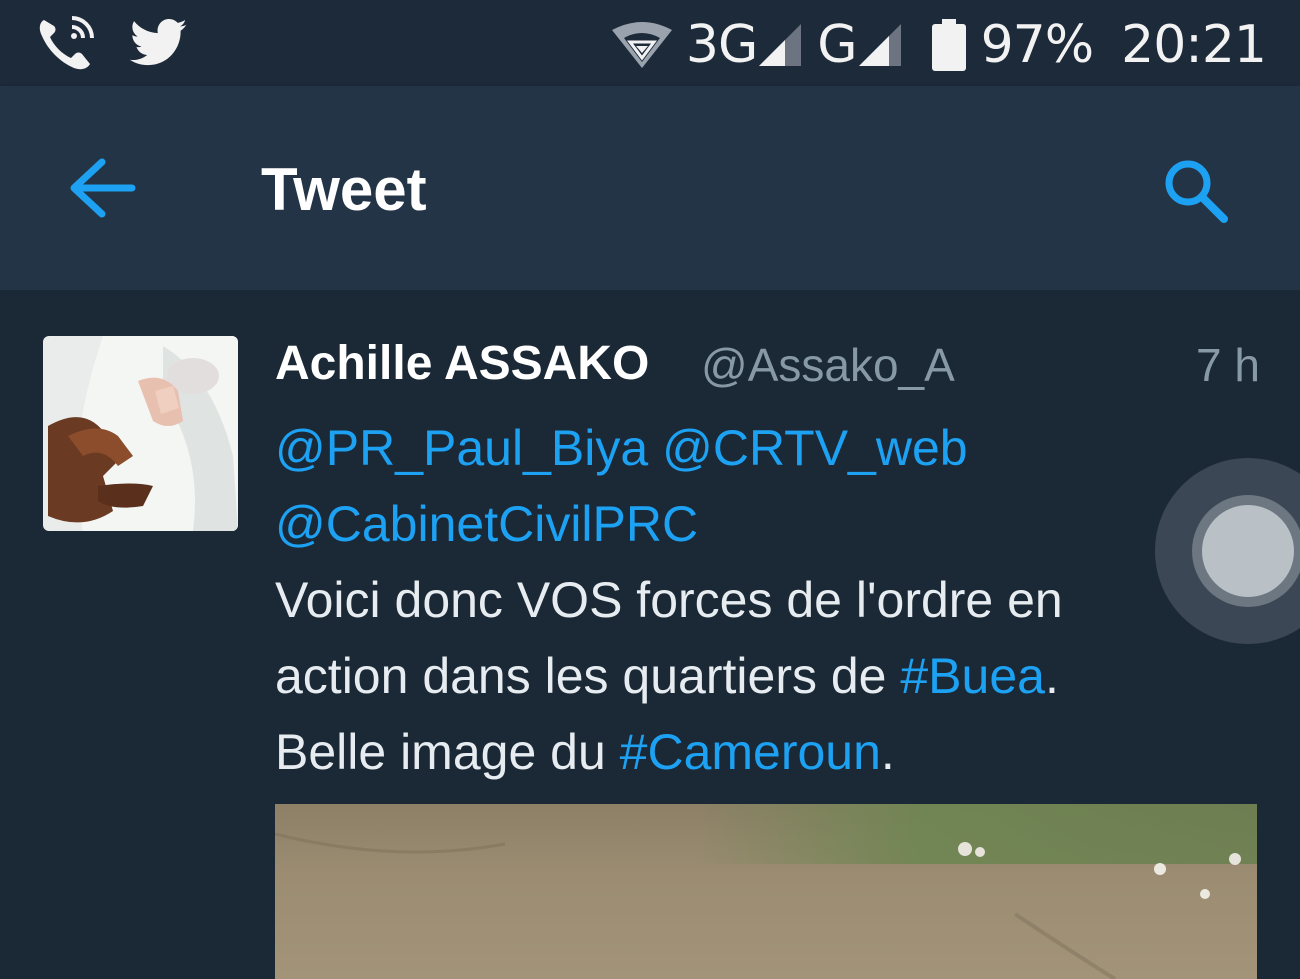 This screenshot has height=979, width=1300. What do you see at coordinates (447, 752) in the screenshot?
I see `text-segment: Belle image du` at bounding box center [447, 752].